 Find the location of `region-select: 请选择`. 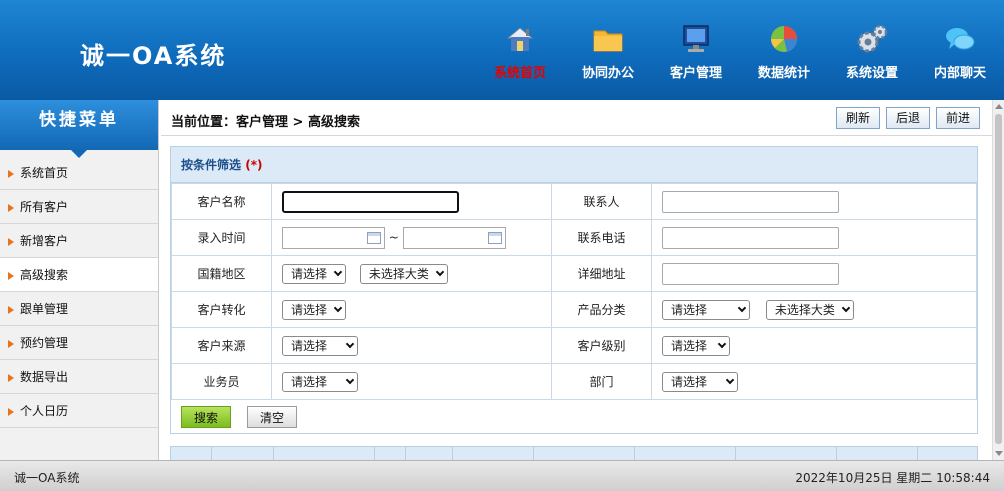

region-select: 请选择 is located at coordinates (314, 273).